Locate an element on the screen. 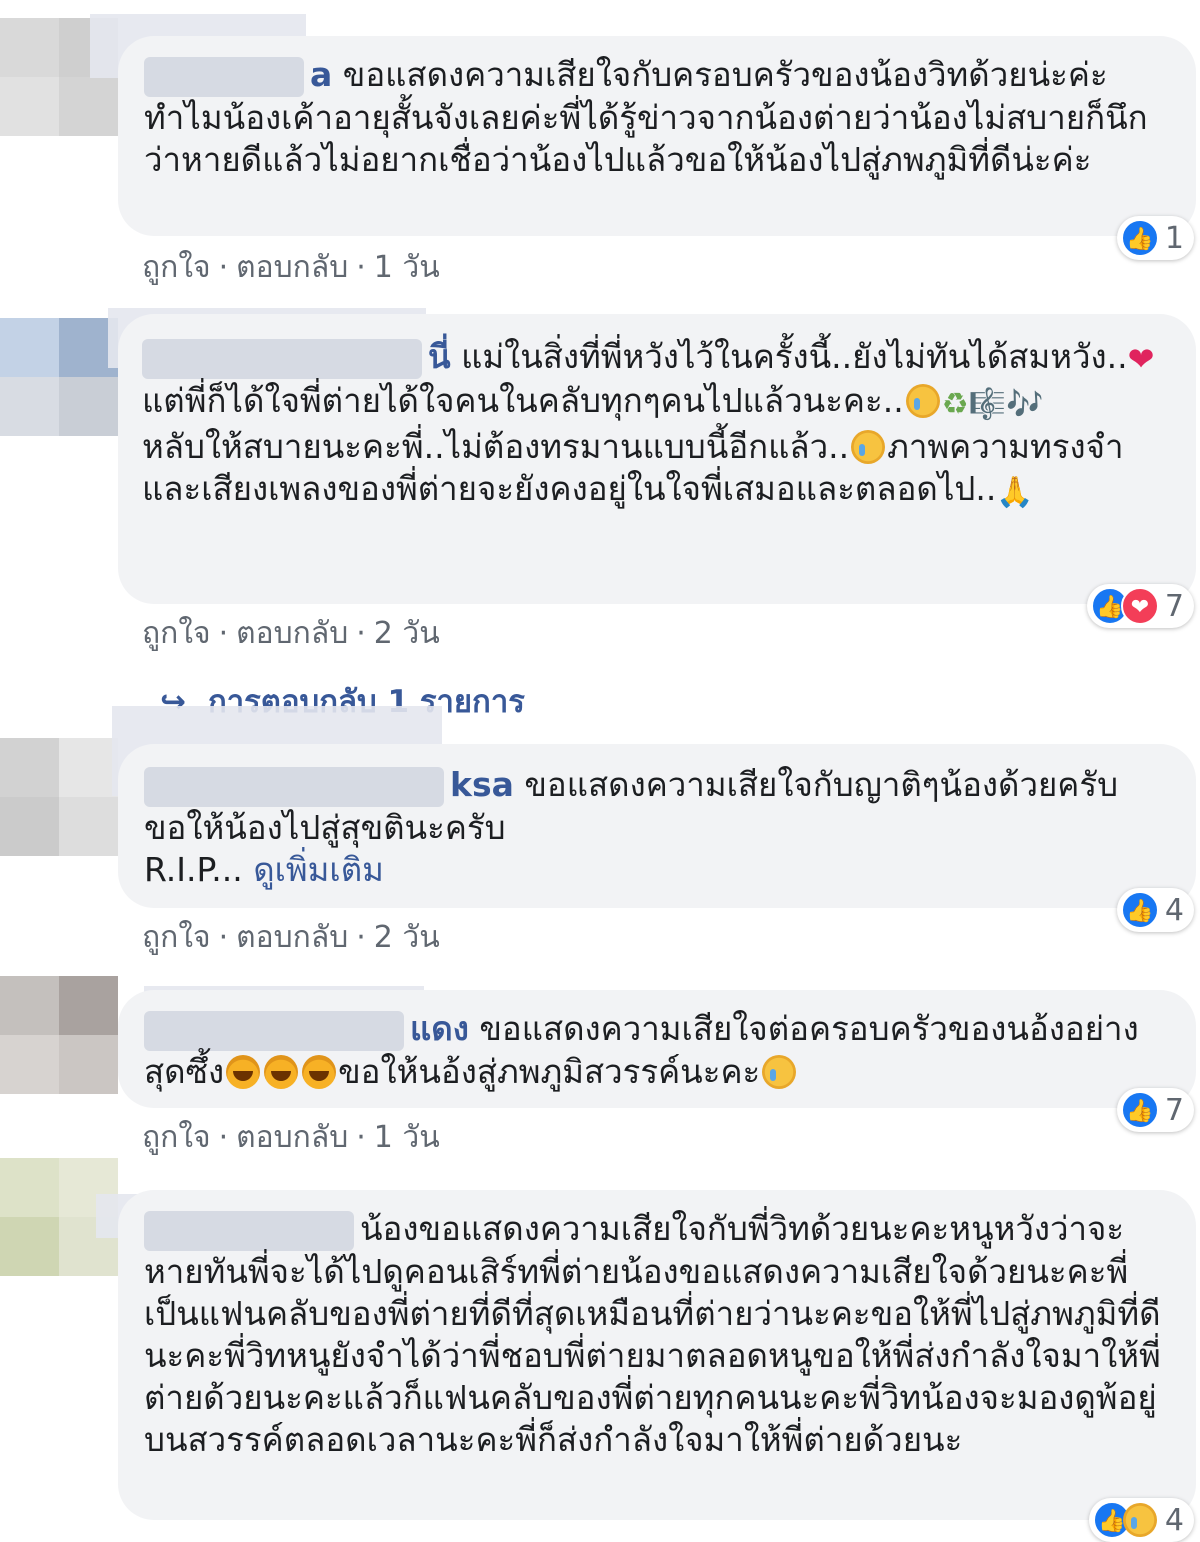  commenter-name: นี่ is located at coordinates (439, 356).